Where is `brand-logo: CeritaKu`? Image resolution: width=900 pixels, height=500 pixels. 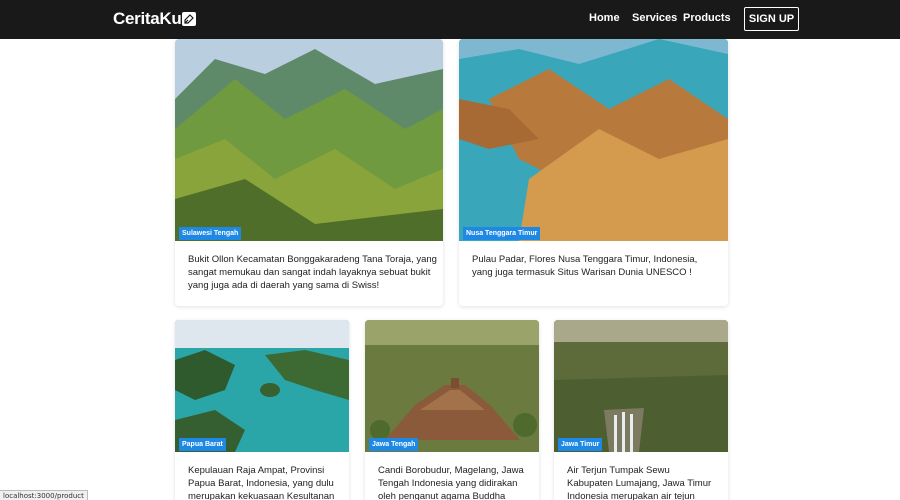
brand-logo: CeritaKu is located at coordinates (155, 19).